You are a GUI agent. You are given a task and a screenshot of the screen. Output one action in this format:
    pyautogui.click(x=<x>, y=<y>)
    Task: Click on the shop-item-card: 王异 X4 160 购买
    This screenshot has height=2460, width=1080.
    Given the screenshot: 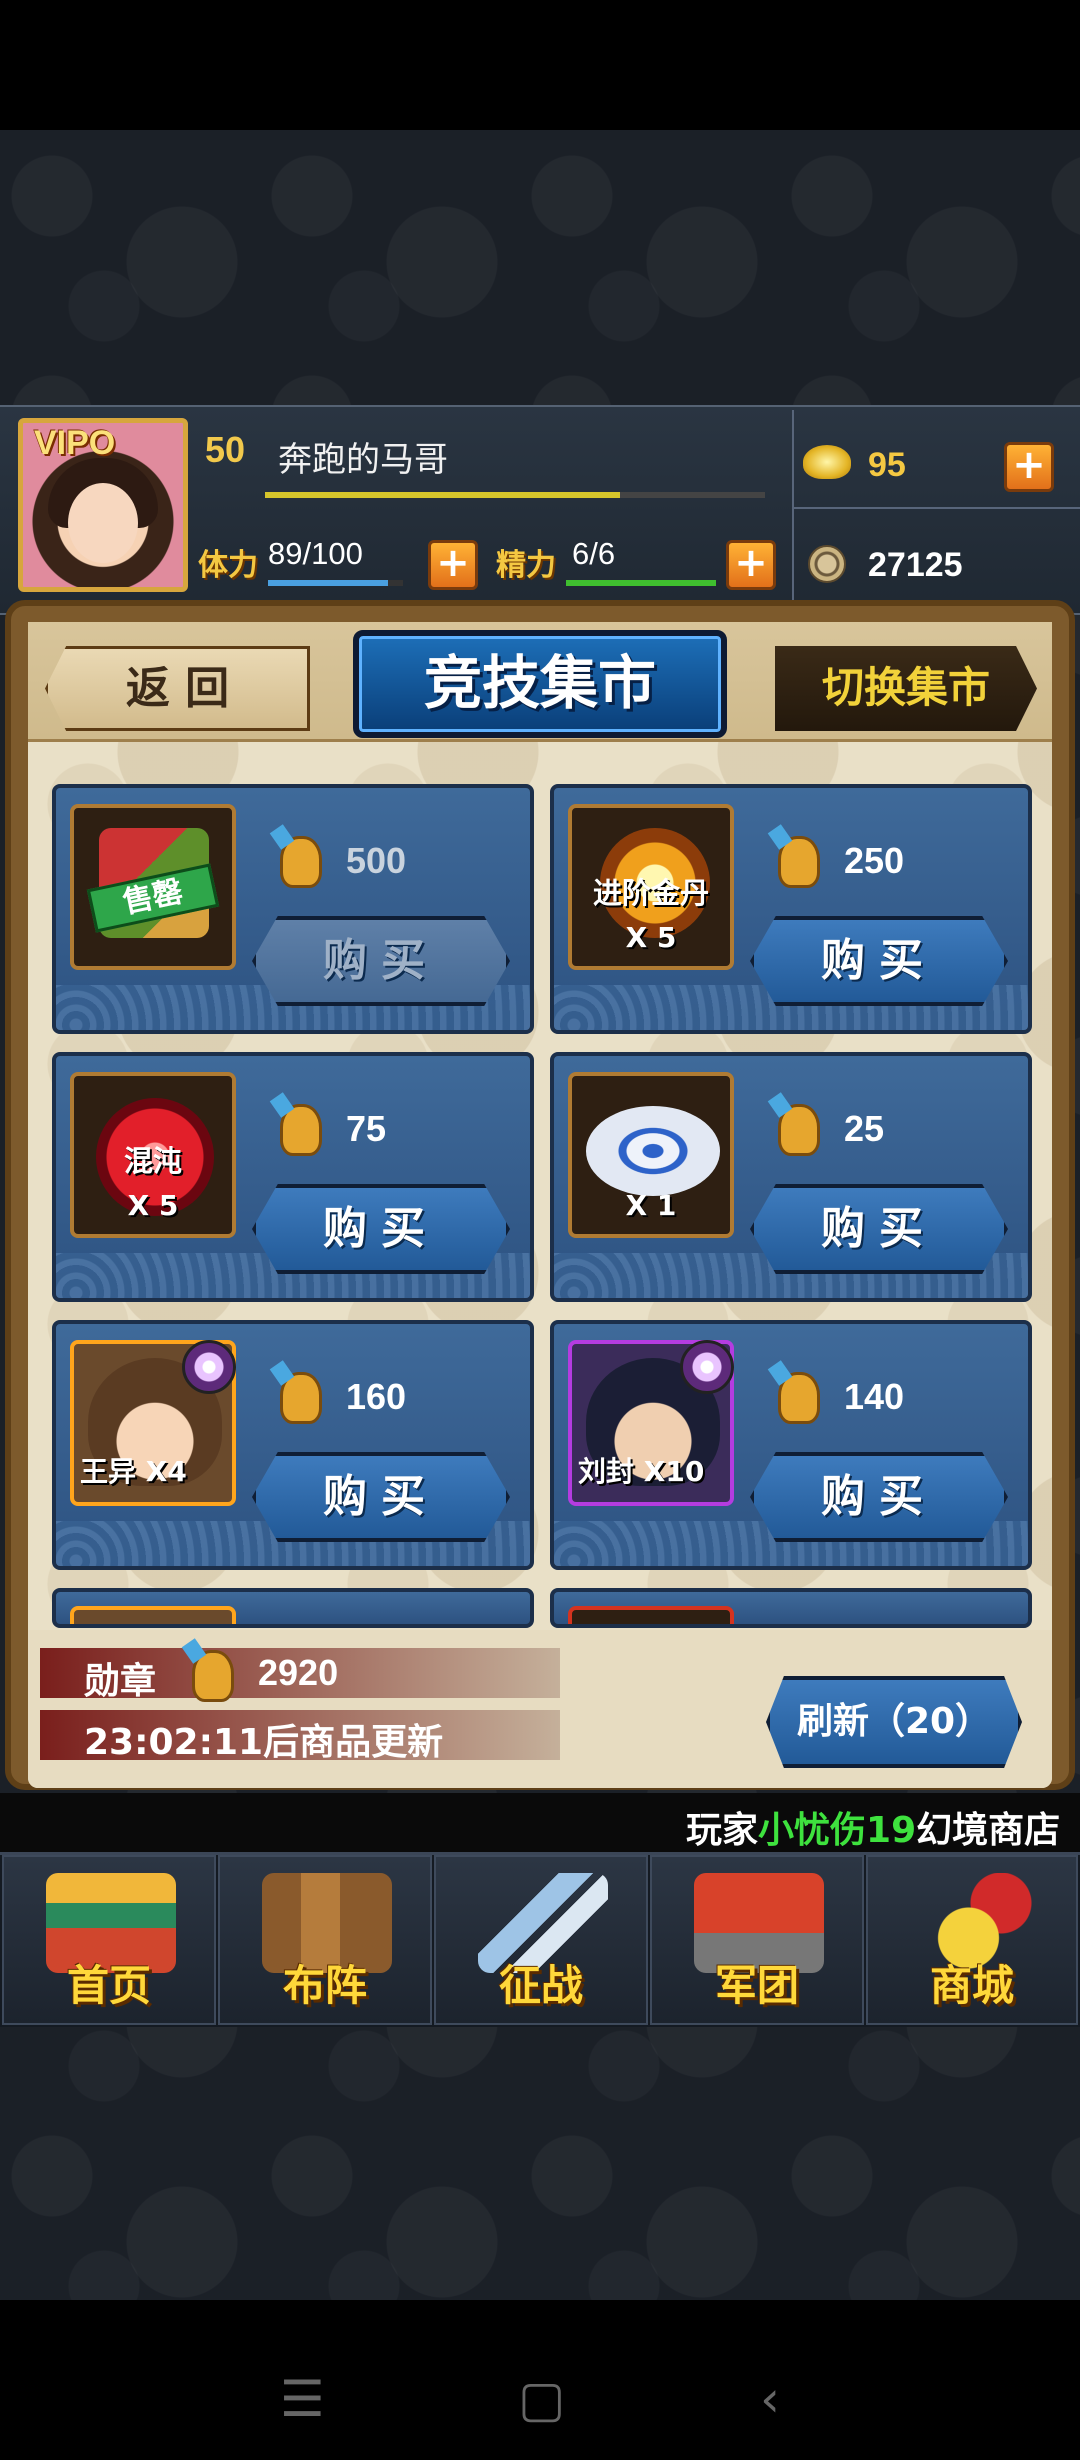 What is the action you would take?
    pyautogui.click(x=293, y=1445)
    